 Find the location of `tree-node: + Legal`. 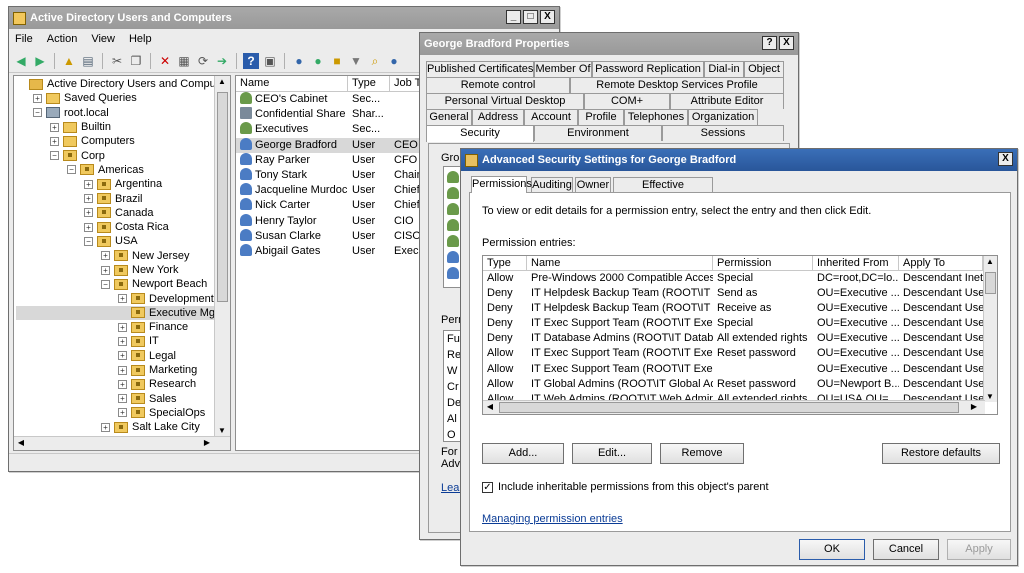

tree-node: + Legal is located at coordinates (123, 356).